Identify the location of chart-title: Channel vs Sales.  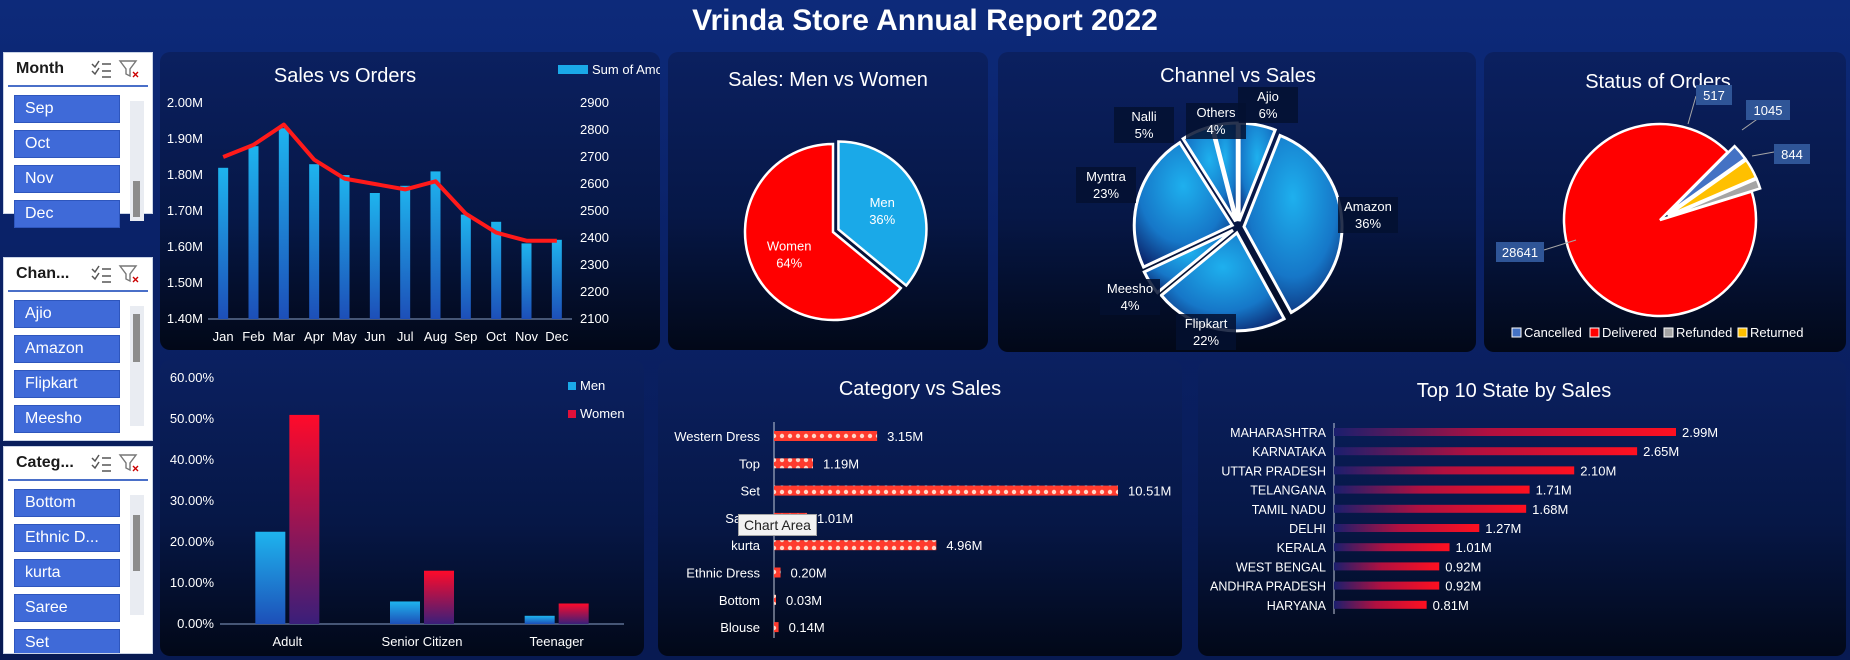
(1238, 76).